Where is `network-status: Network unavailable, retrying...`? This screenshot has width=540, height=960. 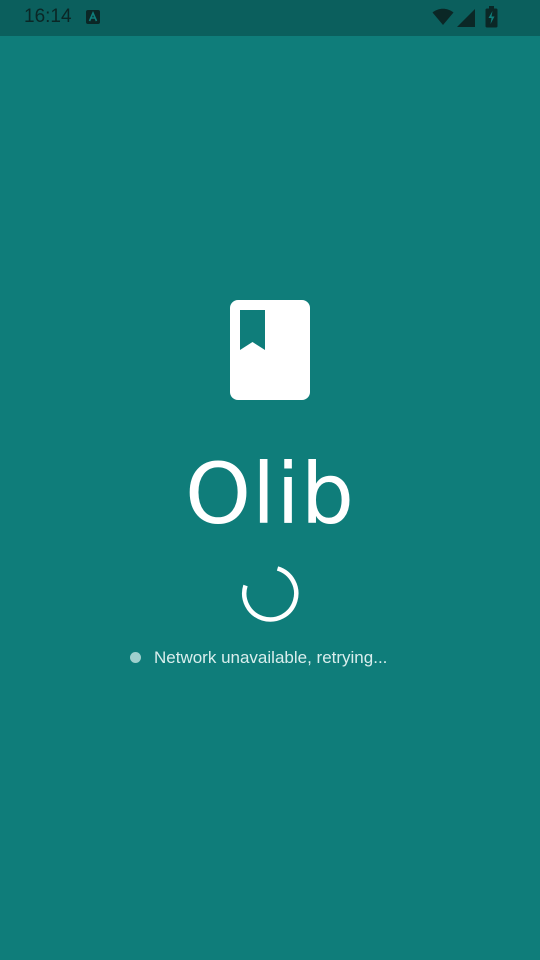 network-status: Network unavailable, retrying... is located at coordinates (270, 659).